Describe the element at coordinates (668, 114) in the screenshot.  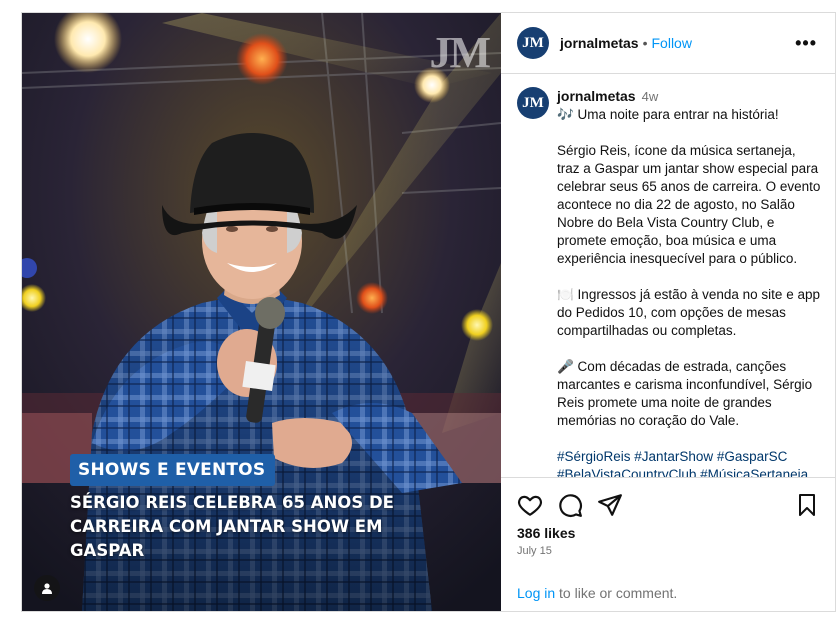
I see `caption-paragraph: 🎶 Uma noite para entrar na história!` at that location.